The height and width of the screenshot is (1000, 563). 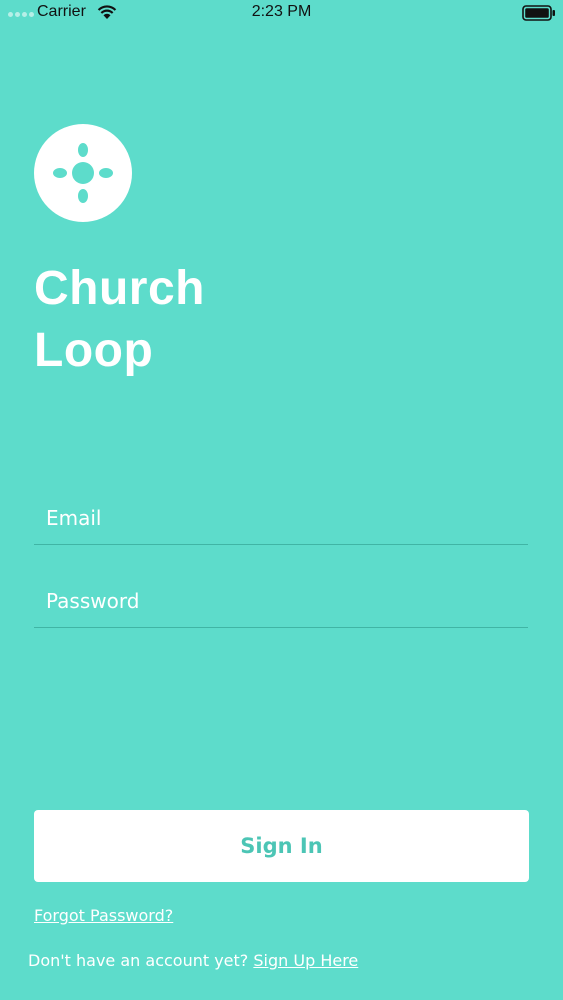 I want to click on password-field-container, so click(x=281, y=601).